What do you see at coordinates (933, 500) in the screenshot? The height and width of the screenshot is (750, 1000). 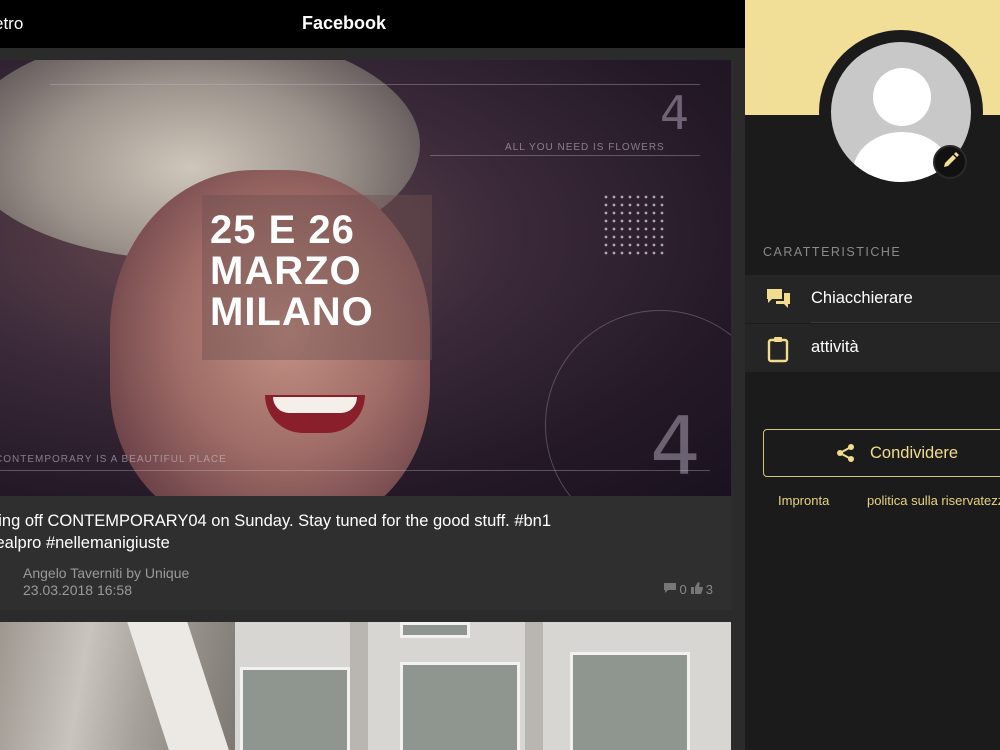 I see `privacy-policy-link: politica sulla riservatezza` at bounding box center [933, 500].